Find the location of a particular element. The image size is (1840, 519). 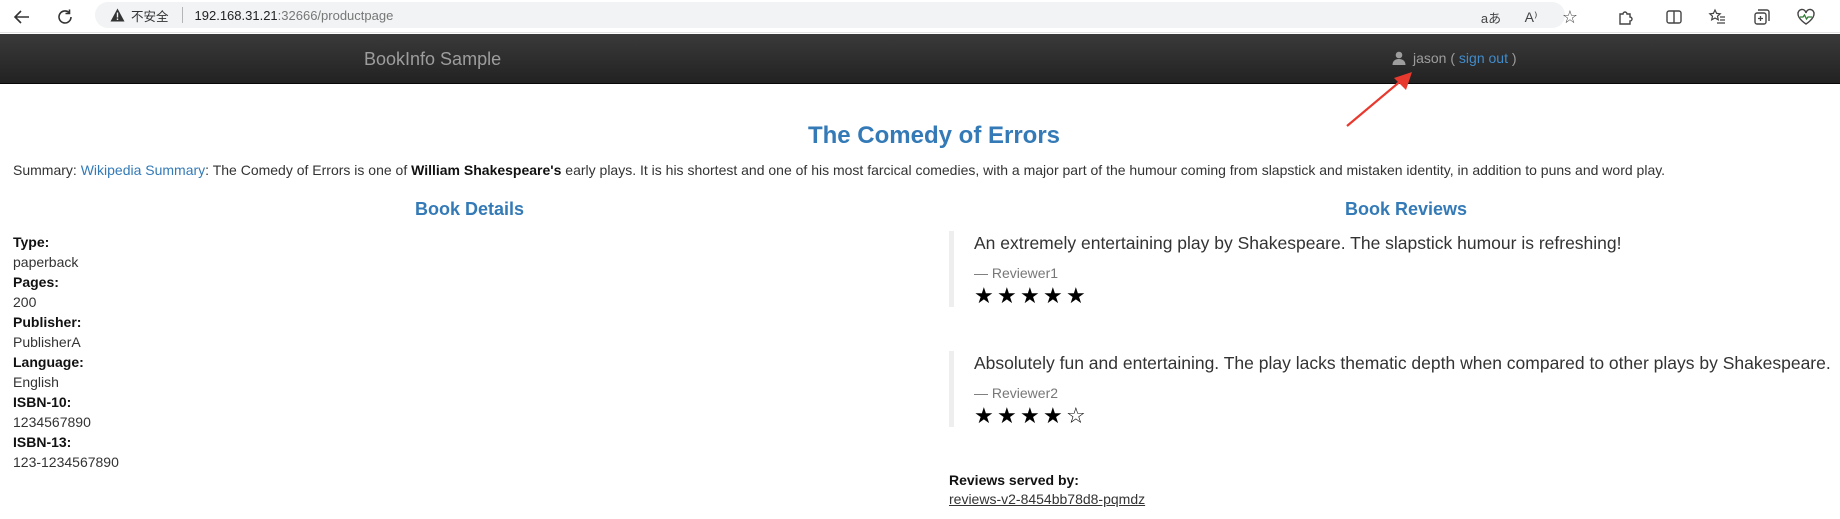

served-by-pod-link: reviews-v2-8454bb78d8-pqmdz is located at coordinates (1047, 499).